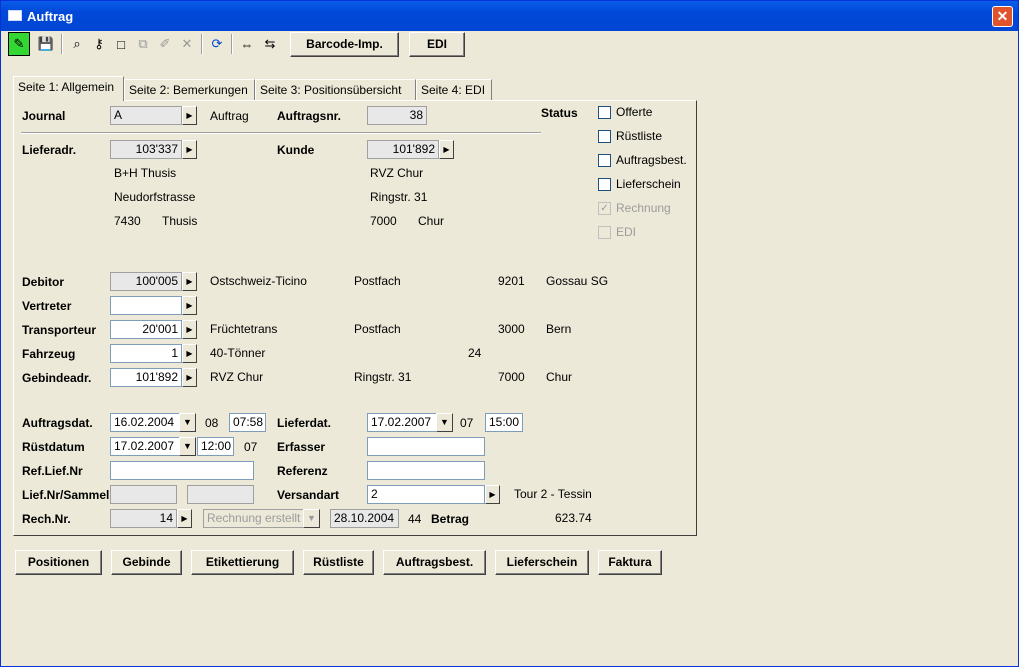 This screenshot has height=667, width=1019. Describe the element at coordinates (511, 377) in the screenshot. I see `gebinde-plz: 7000` at that location.